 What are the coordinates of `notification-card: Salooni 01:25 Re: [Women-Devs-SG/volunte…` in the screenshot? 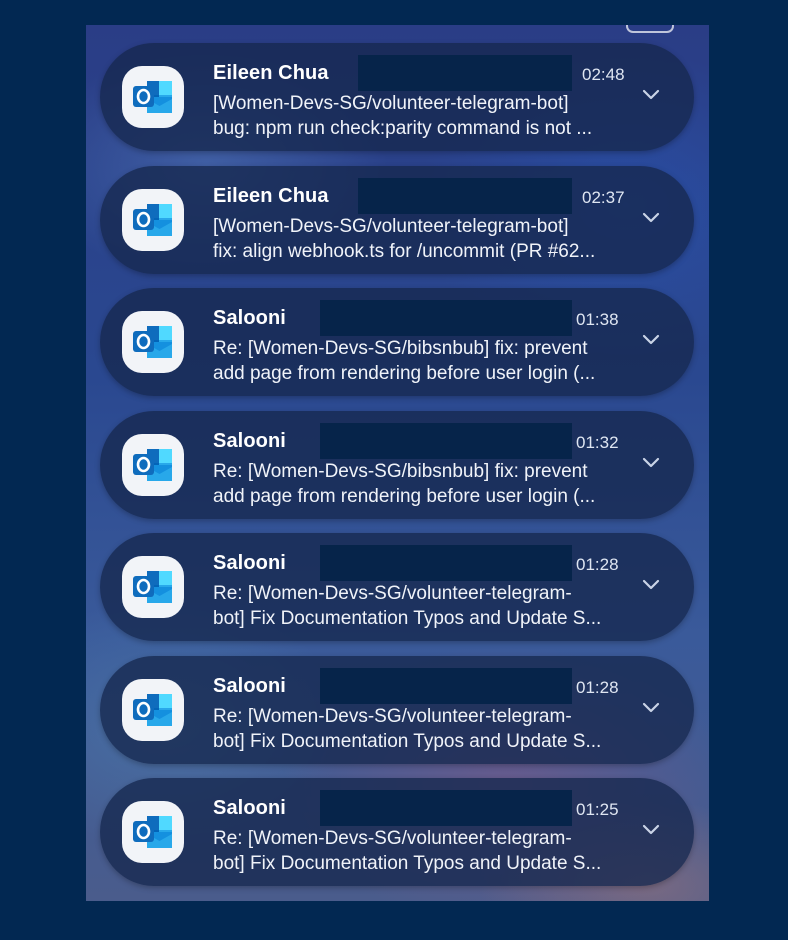 It's located at (397, 832).